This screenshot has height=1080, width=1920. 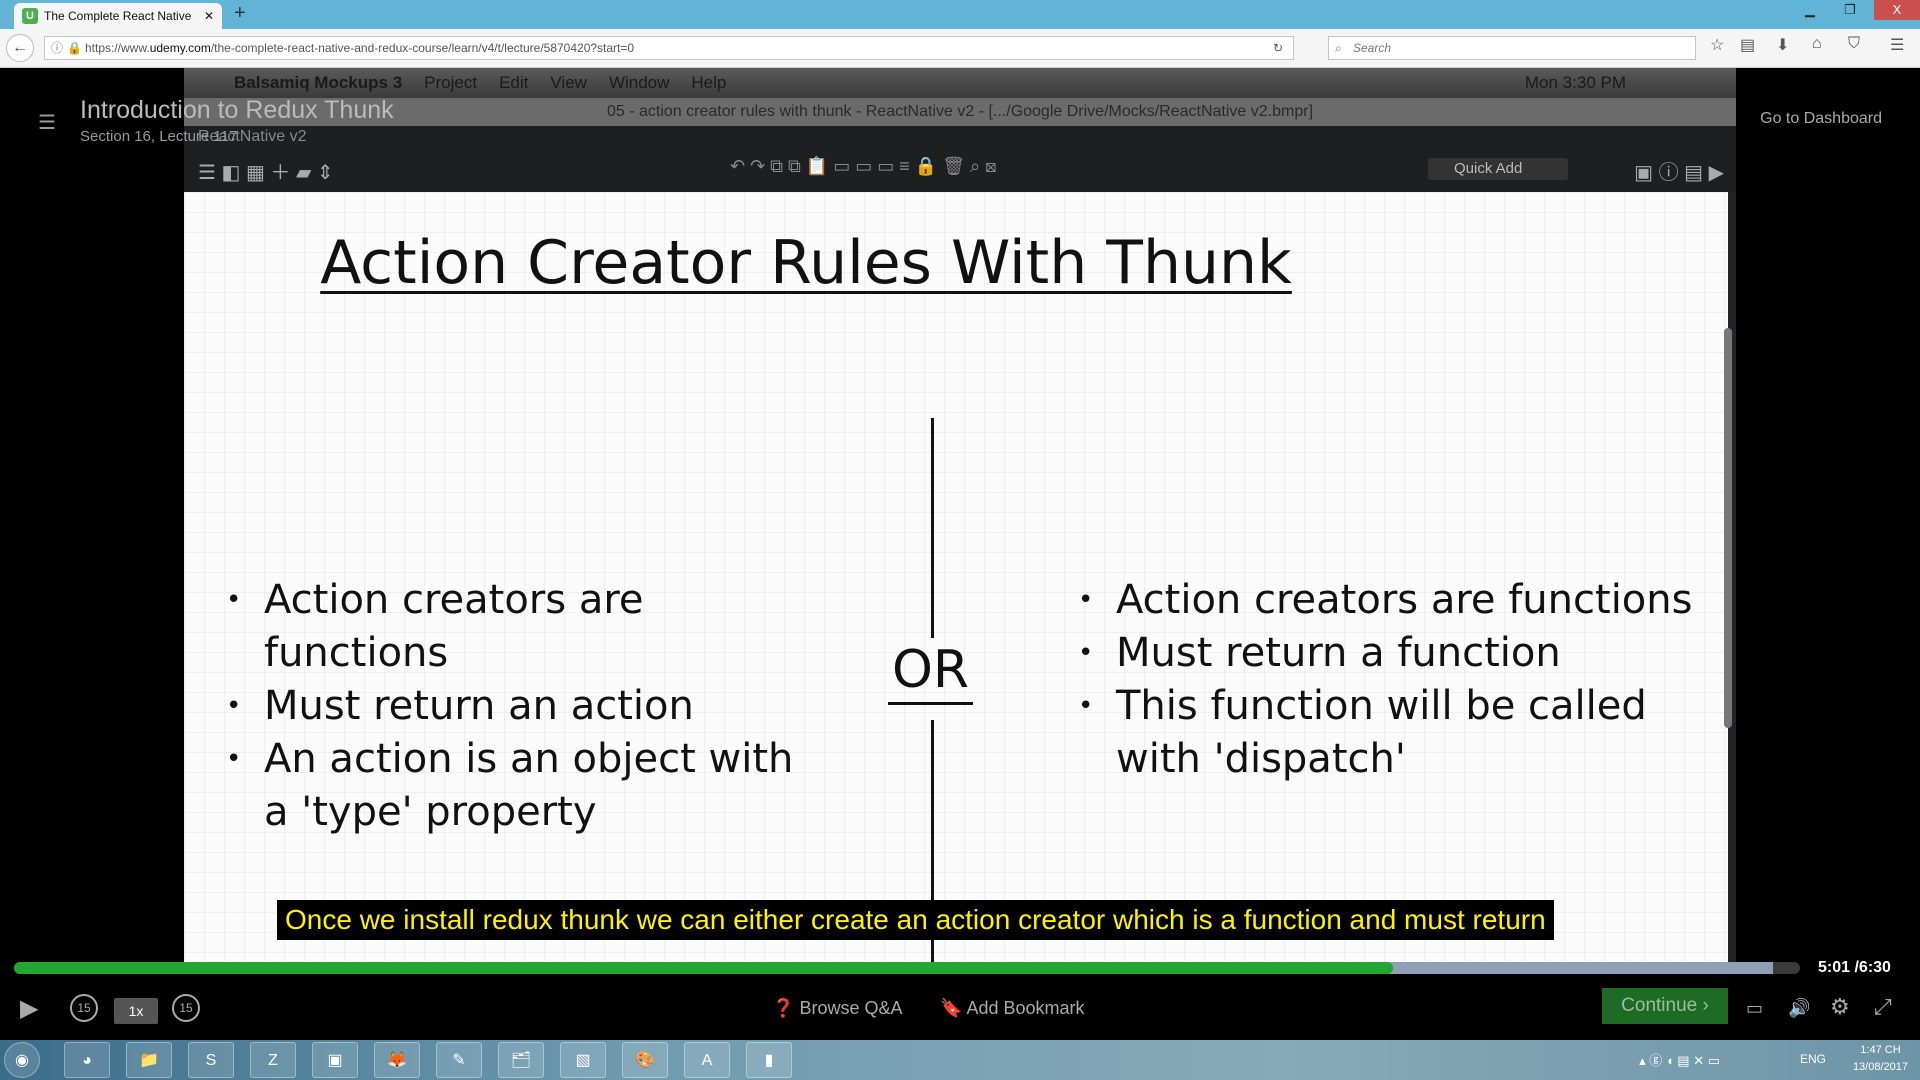 I want to click on menu-window: Window, so click(x=639, y=82).